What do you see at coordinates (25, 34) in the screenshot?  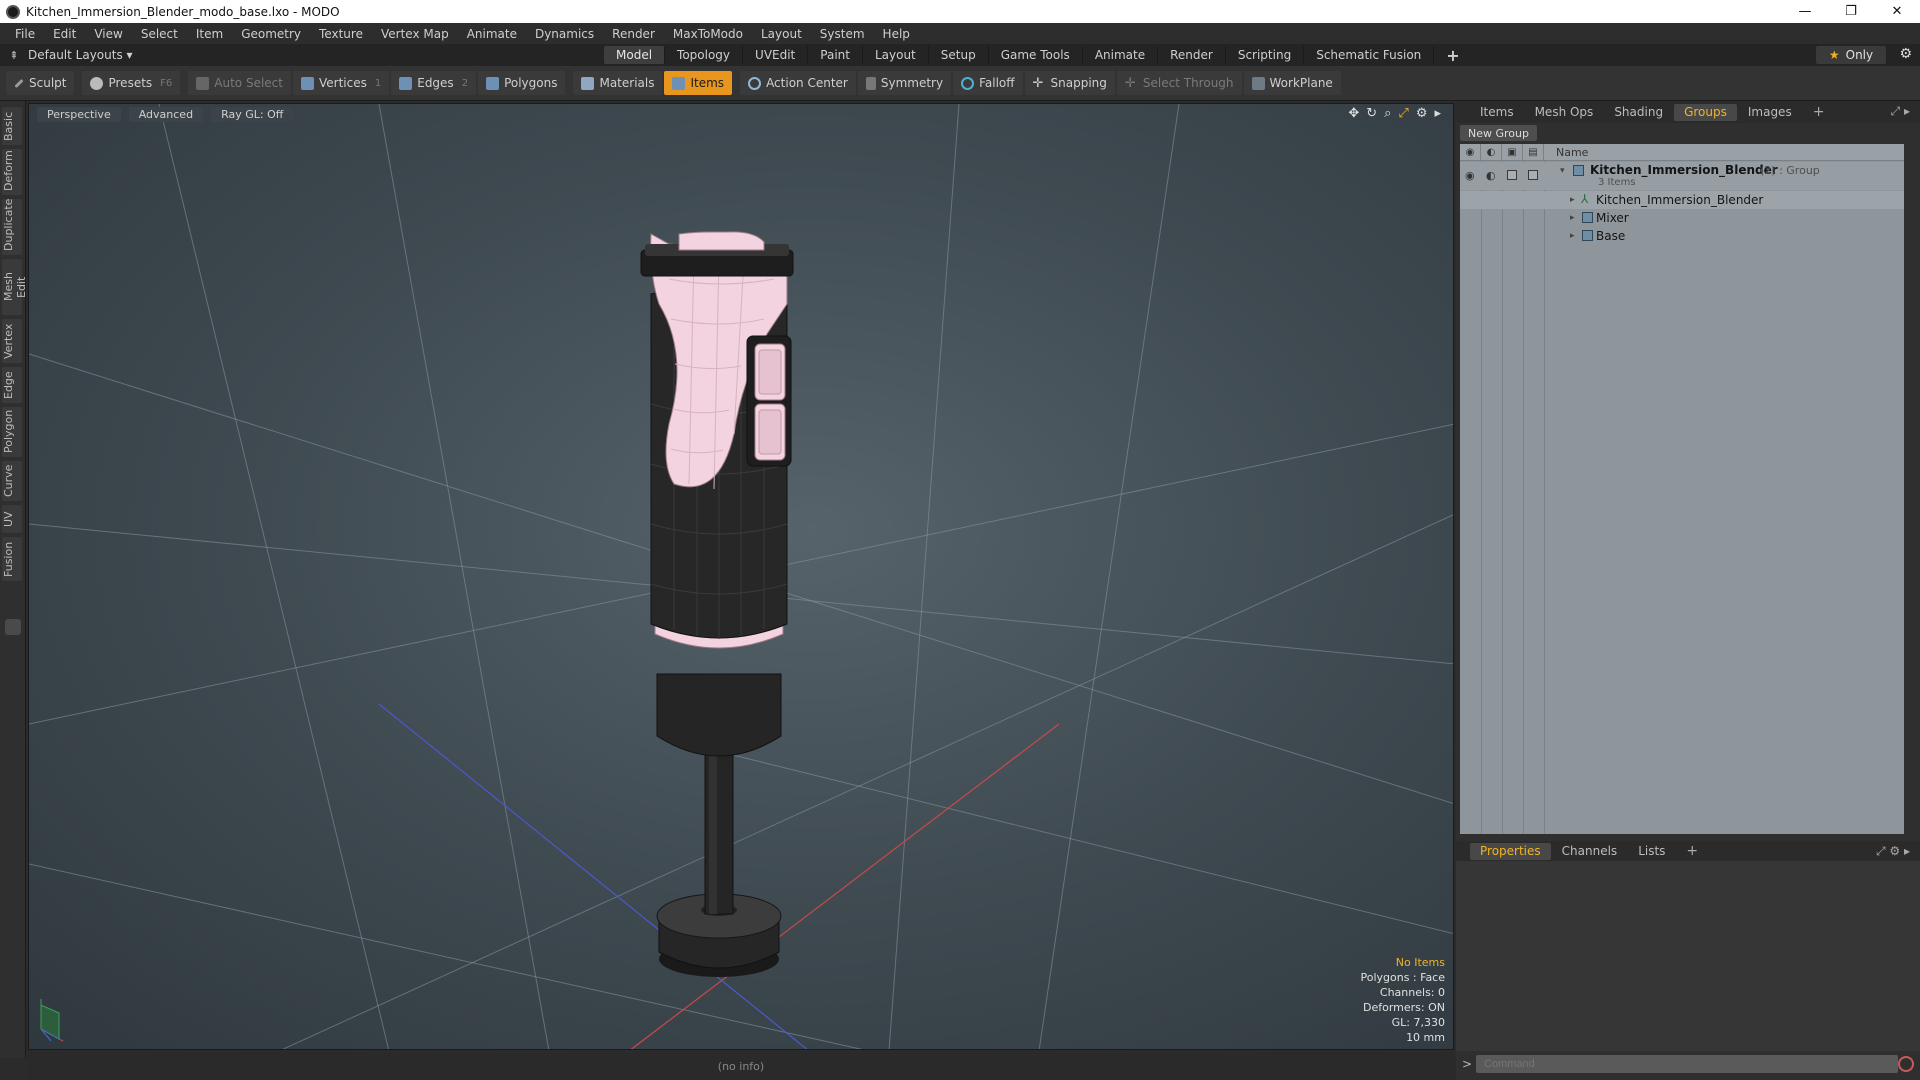 I see `menu-file: File` at bounding box center [25, 34].